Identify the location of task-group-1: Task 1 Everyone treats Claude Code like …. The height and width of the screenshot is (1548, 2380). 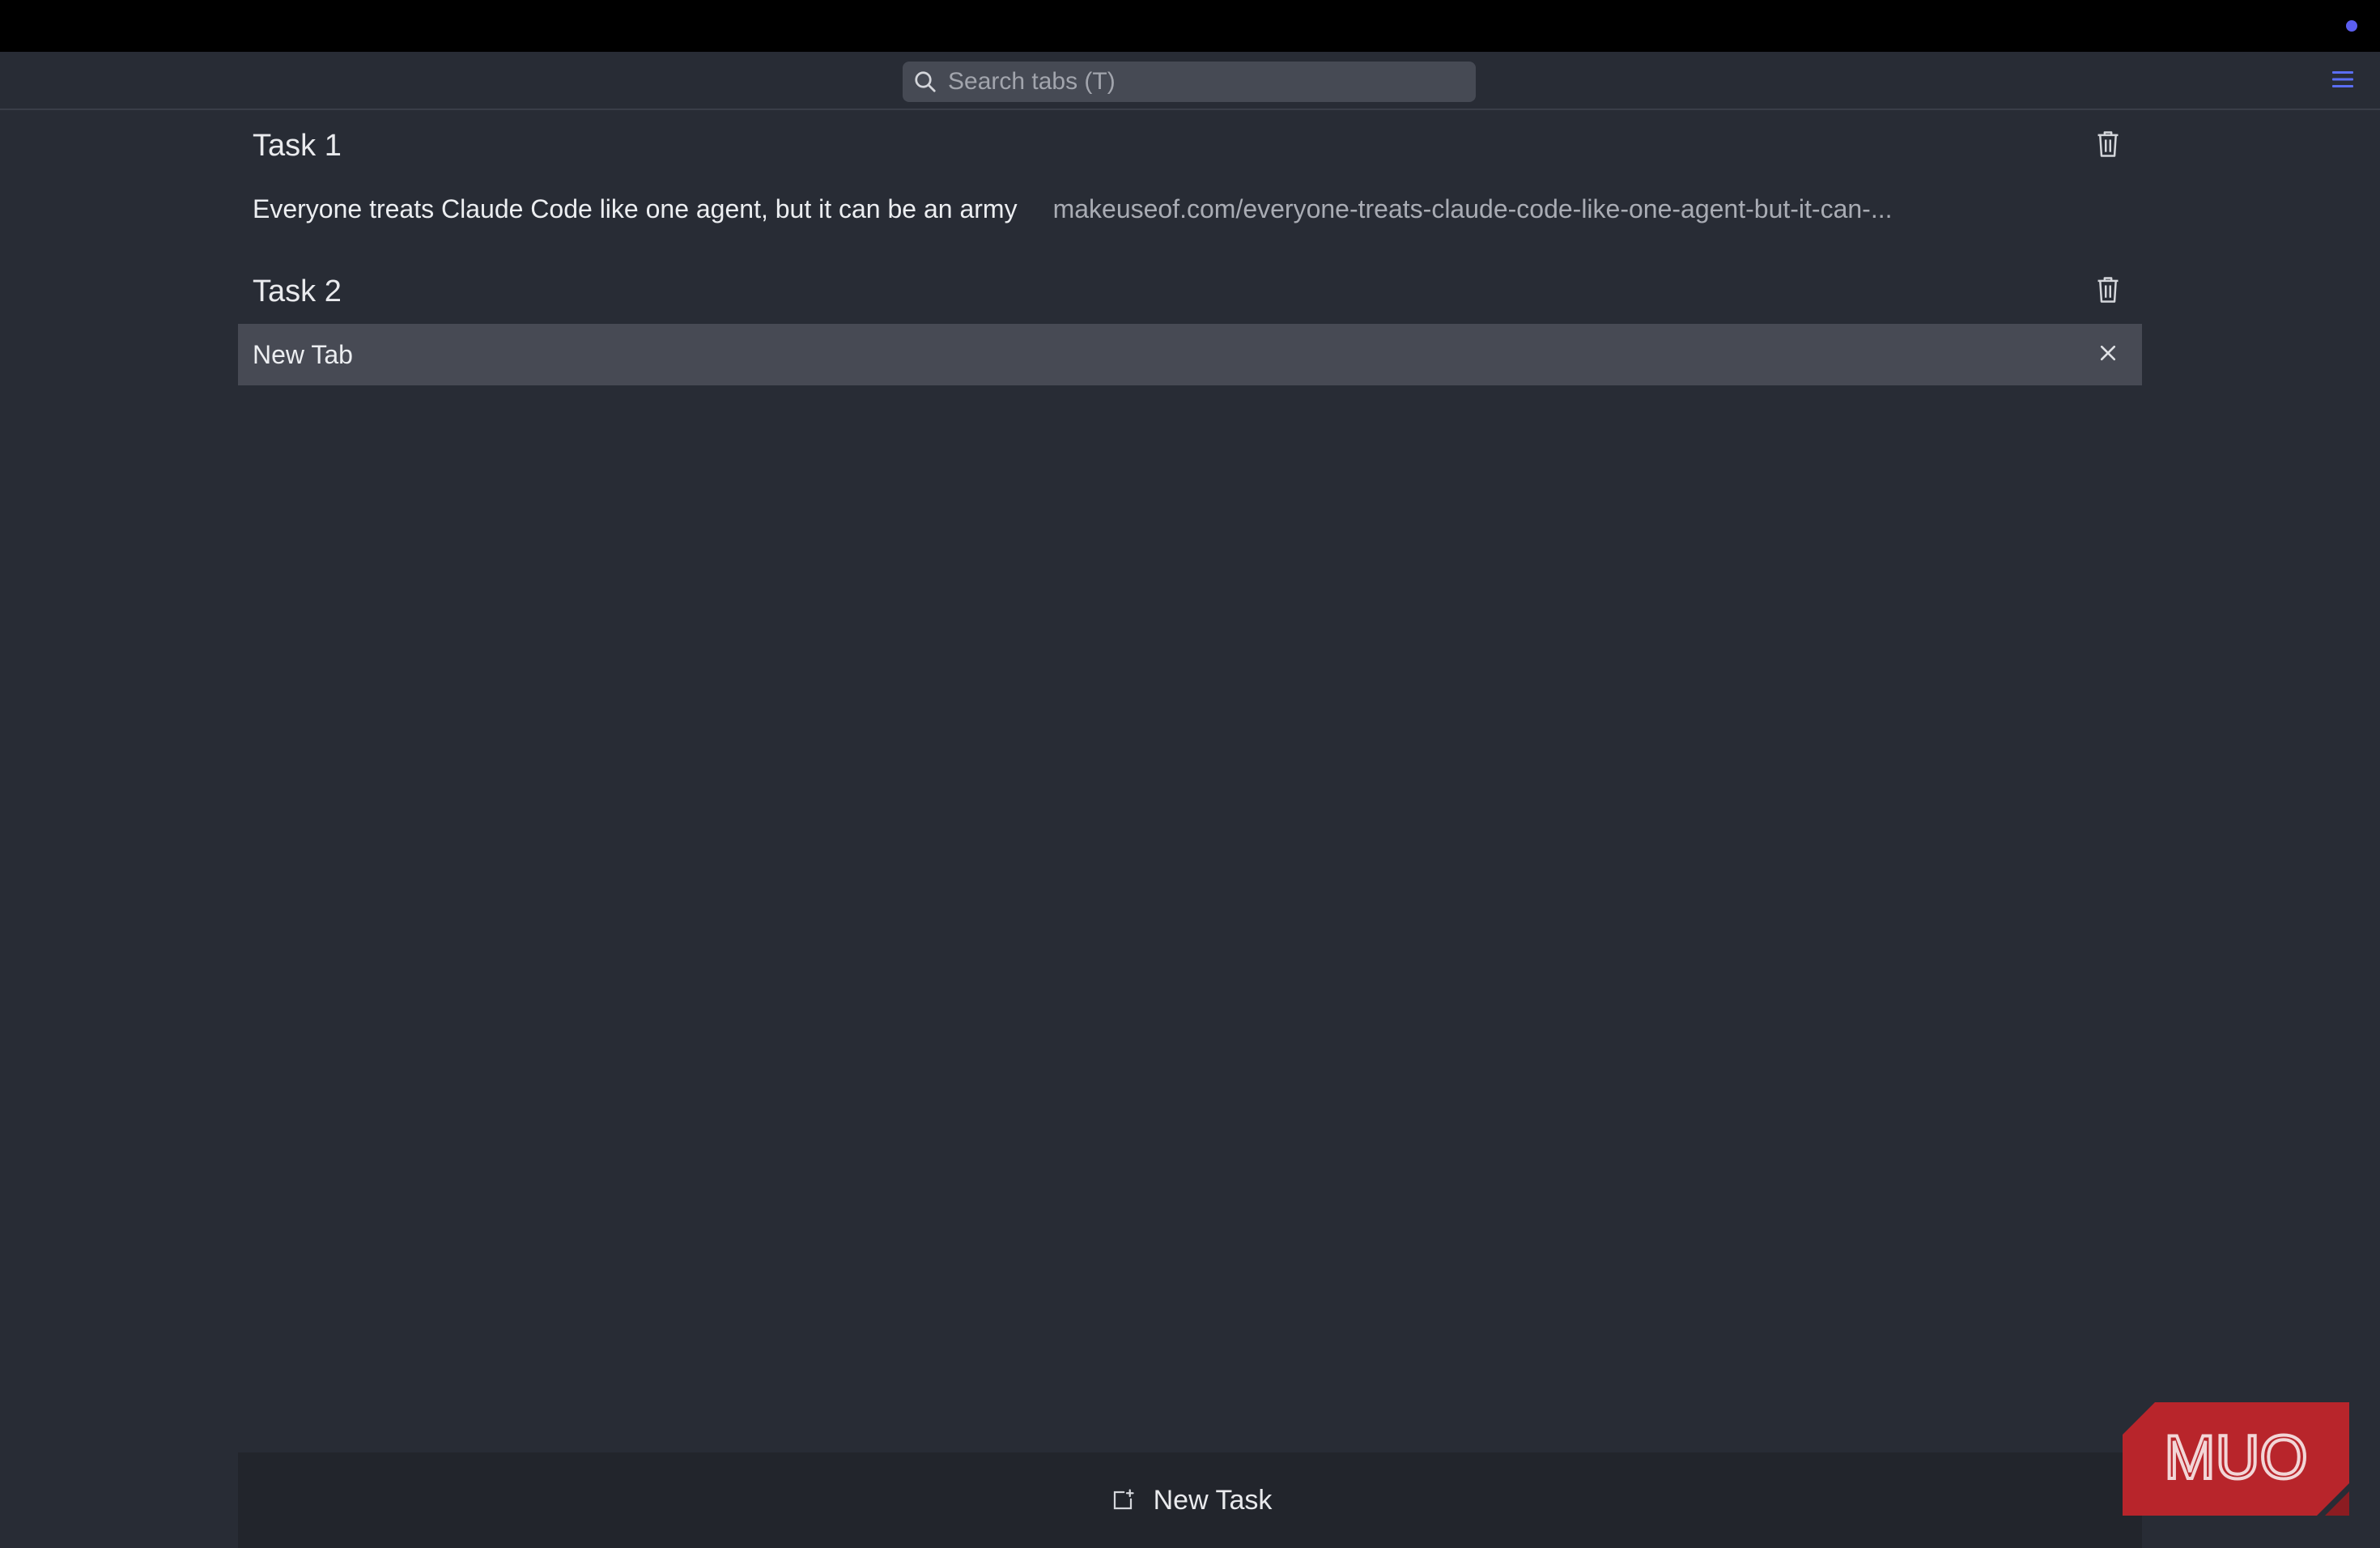
(1190, 176).